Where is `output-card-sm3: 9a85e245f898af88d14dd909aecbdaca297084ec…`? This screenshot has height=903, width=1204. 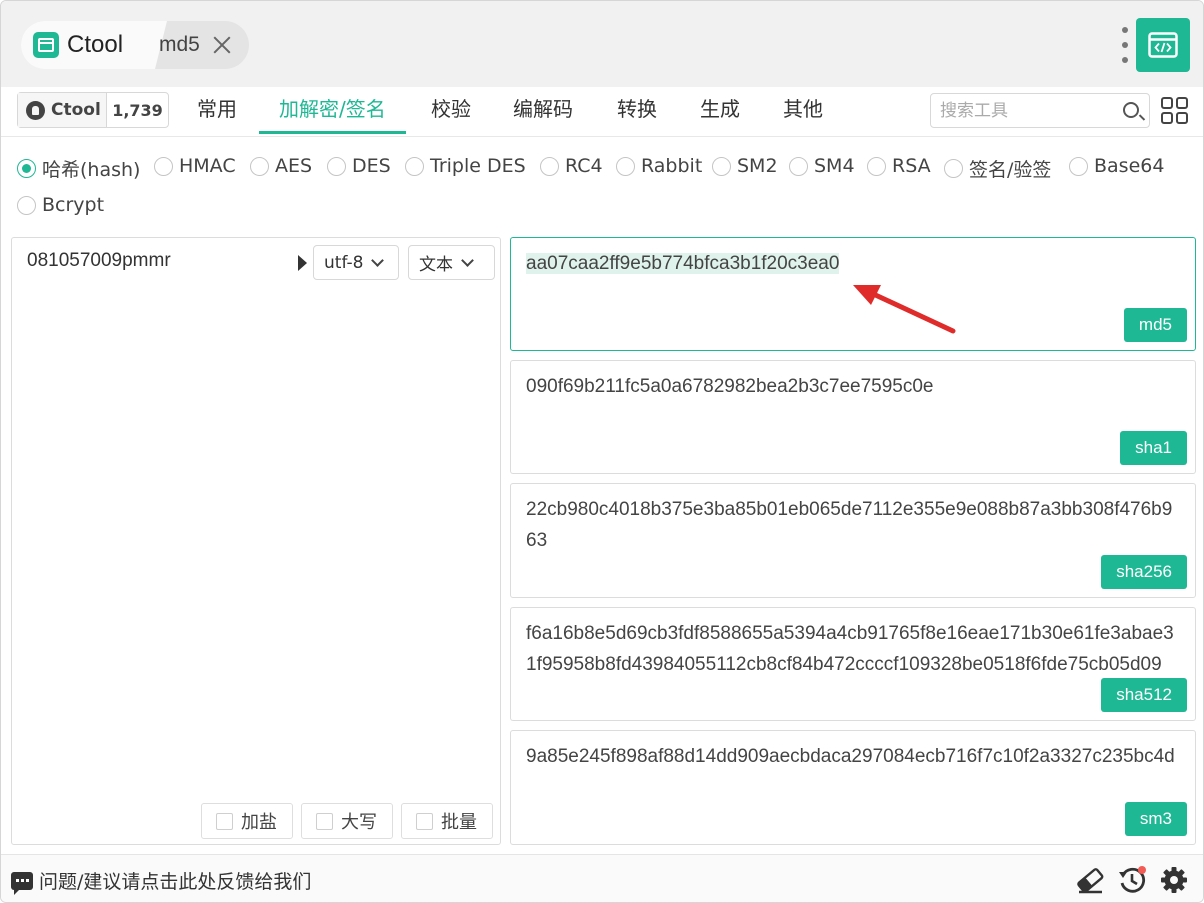
output-card-sm3: 9a85e245f898af88d14dd909aecbdaca297084ec… is located at coordinates (853, 787).